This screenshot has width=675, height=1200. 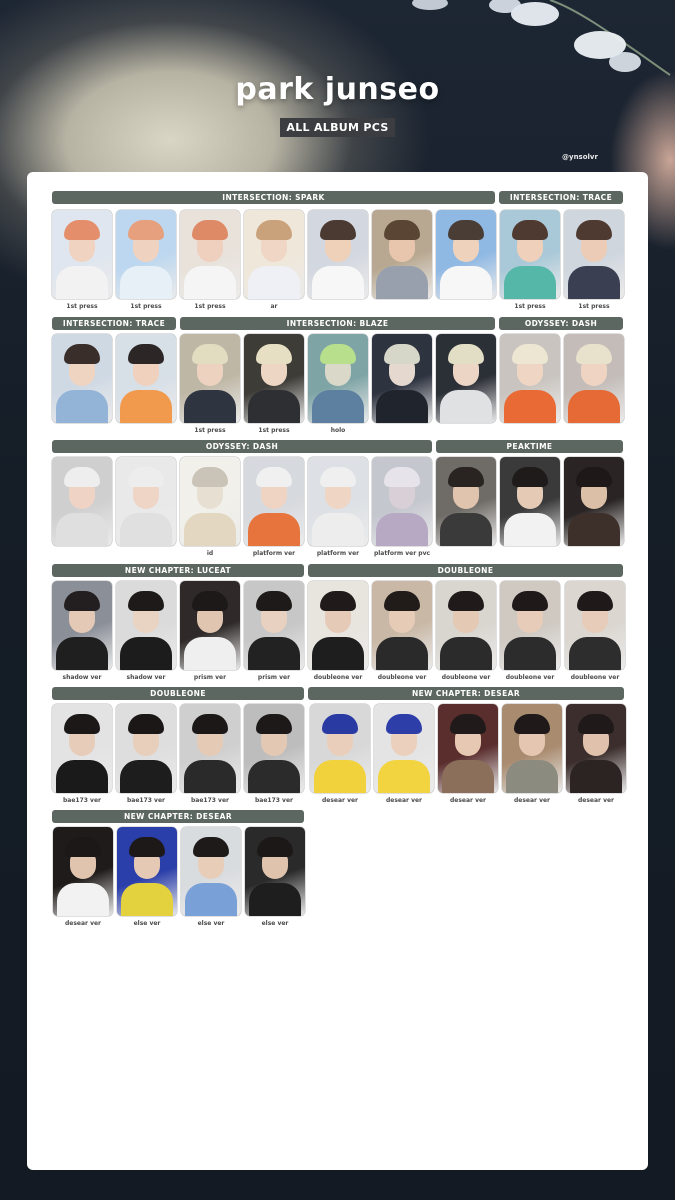 I want to click on section-header-trace: INTERSECTION: TRACE, so click(x=561, y=197).